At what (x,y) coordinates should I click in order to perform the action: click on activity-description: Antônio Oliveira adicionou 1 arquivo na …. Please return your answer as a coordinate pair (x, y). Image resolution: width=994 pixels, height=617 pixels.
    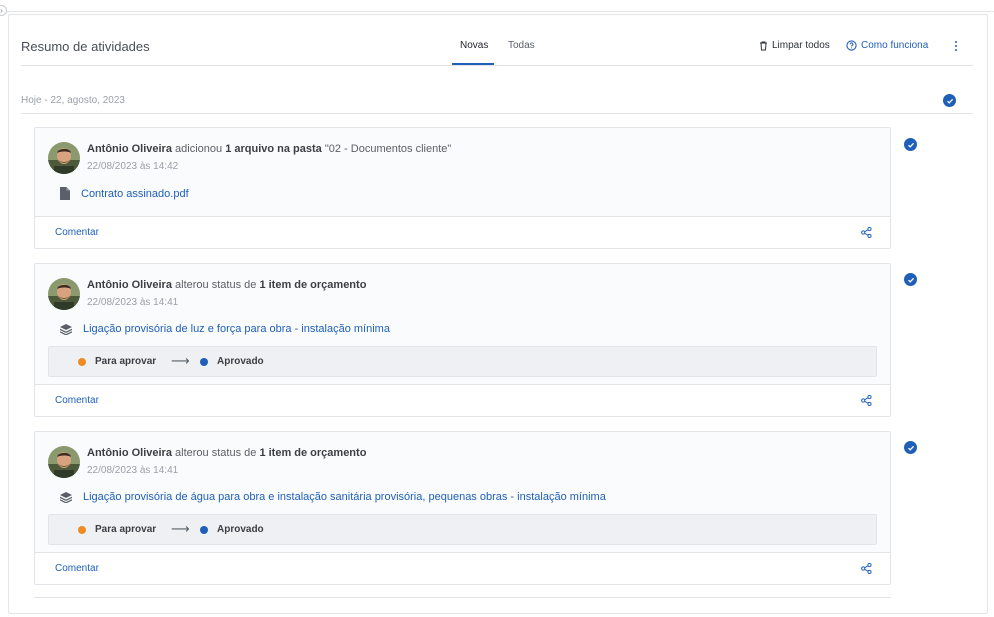
    Looking at the image, I should click on (269, 149).